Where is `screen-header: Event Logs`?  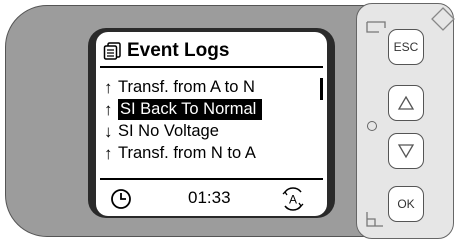 screen-header: Event Logs is located at coordinates (165, 51).